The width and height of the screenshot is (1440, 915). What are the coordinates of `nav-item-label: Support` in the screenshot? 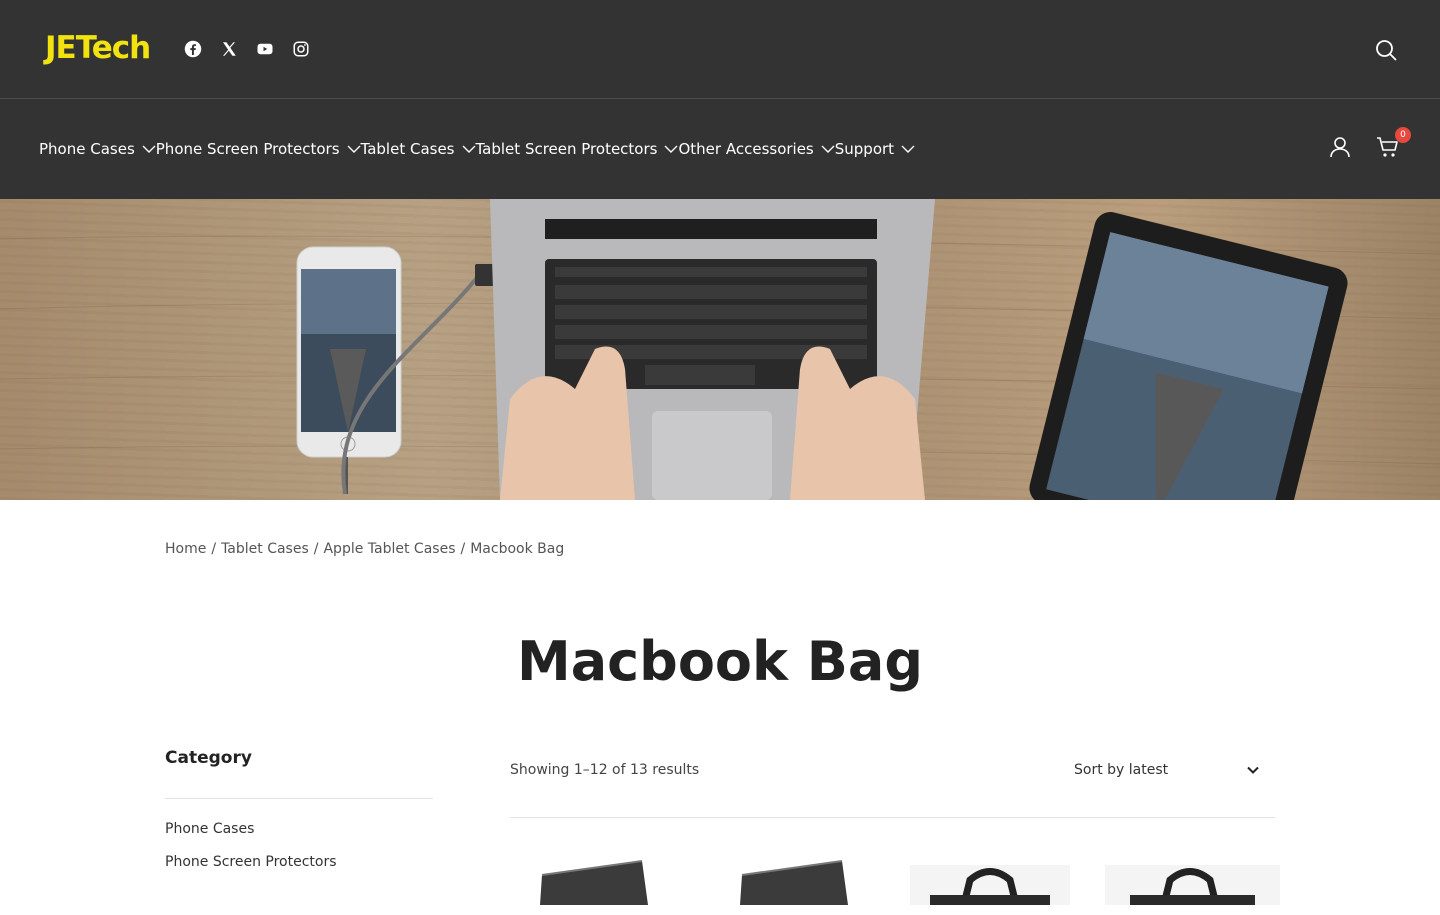 It's located at (864, 149).